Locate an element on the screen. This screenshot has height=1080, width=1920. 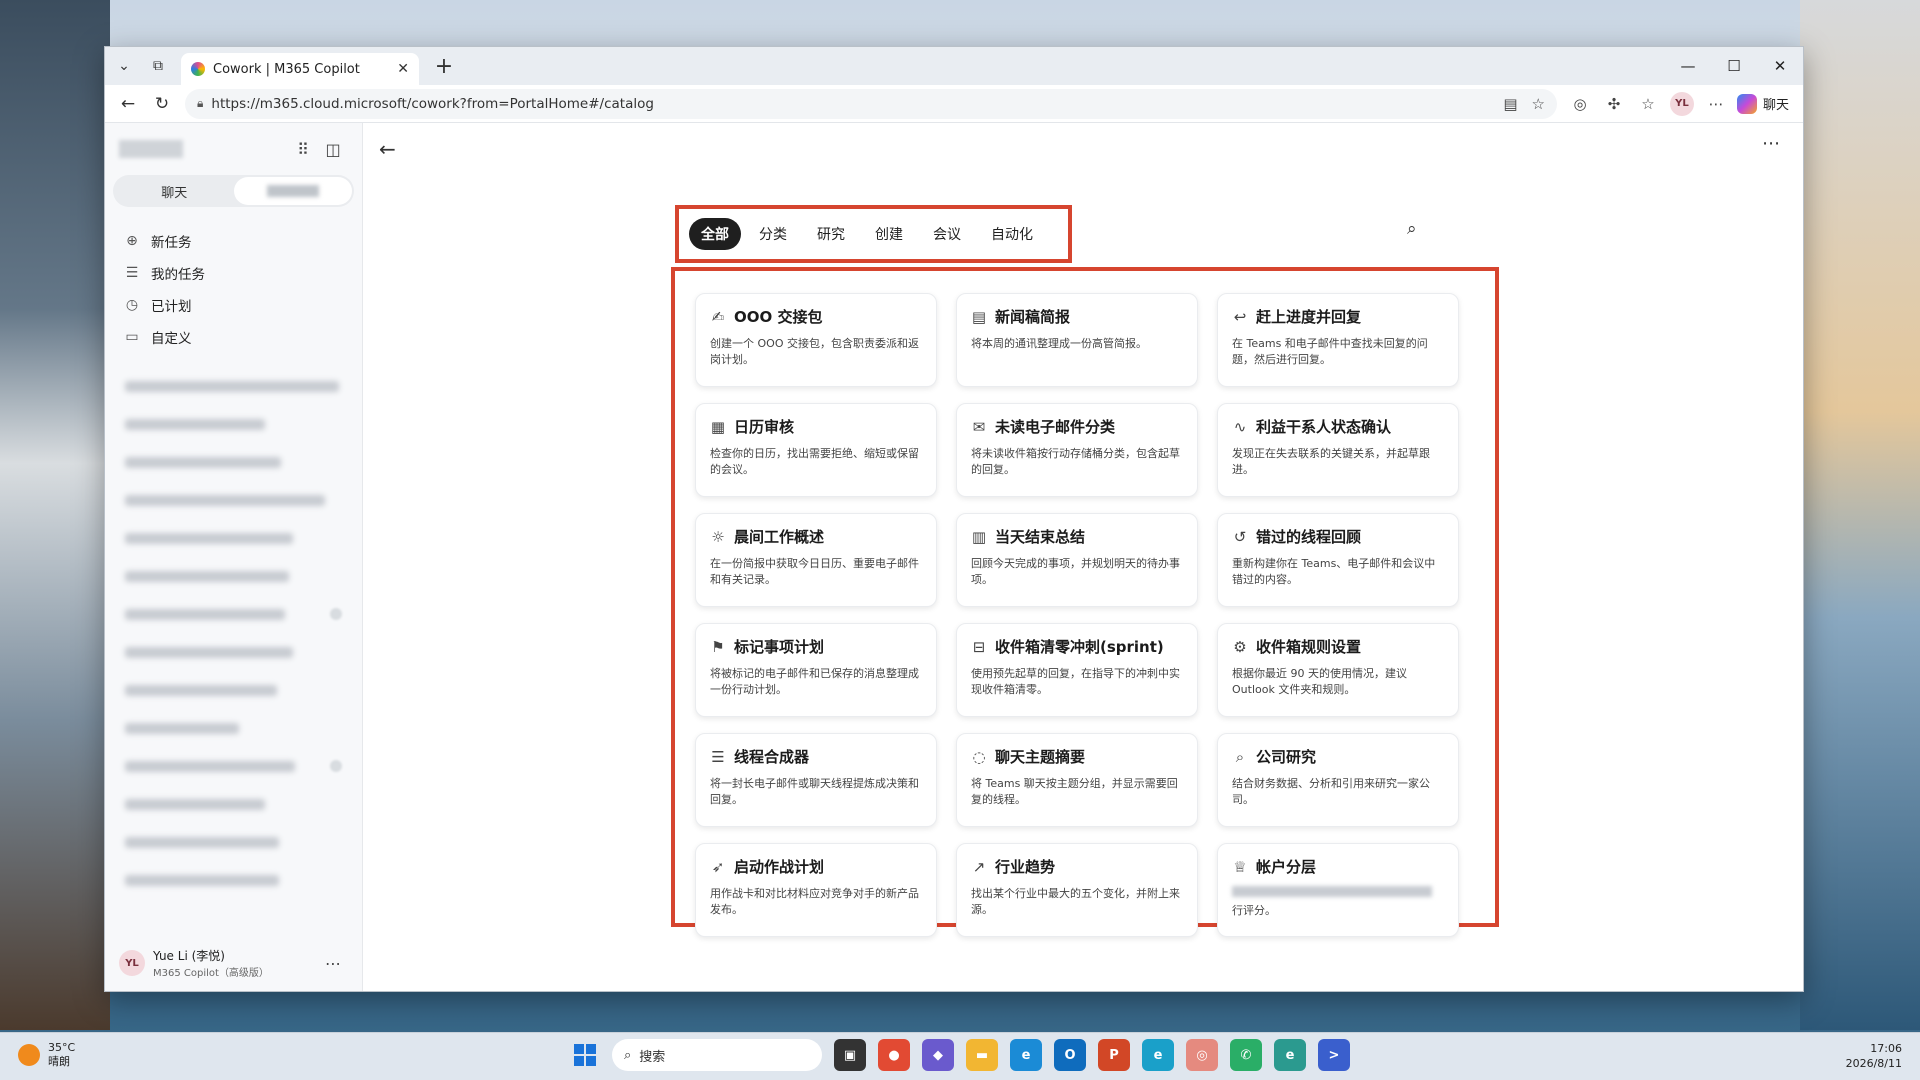
user-profile: YL Yue Li (李悦) M365 Copilot（高级版） ⋯ is located at coordinates (233, 963).